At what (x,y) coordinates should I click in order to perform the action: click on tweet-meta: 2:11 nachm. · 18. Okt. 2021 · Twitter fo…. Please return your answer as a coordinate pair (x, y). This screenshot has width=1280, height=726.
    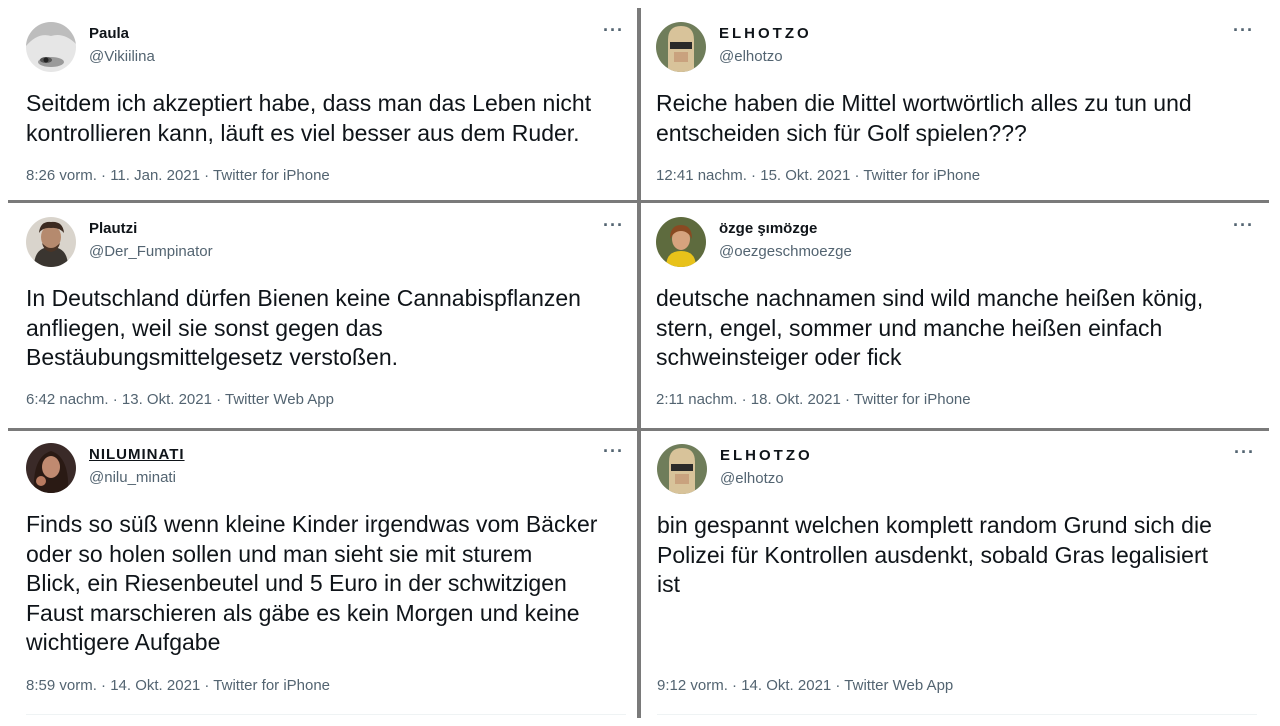
    Looking at the image, I should click on (813, 399).